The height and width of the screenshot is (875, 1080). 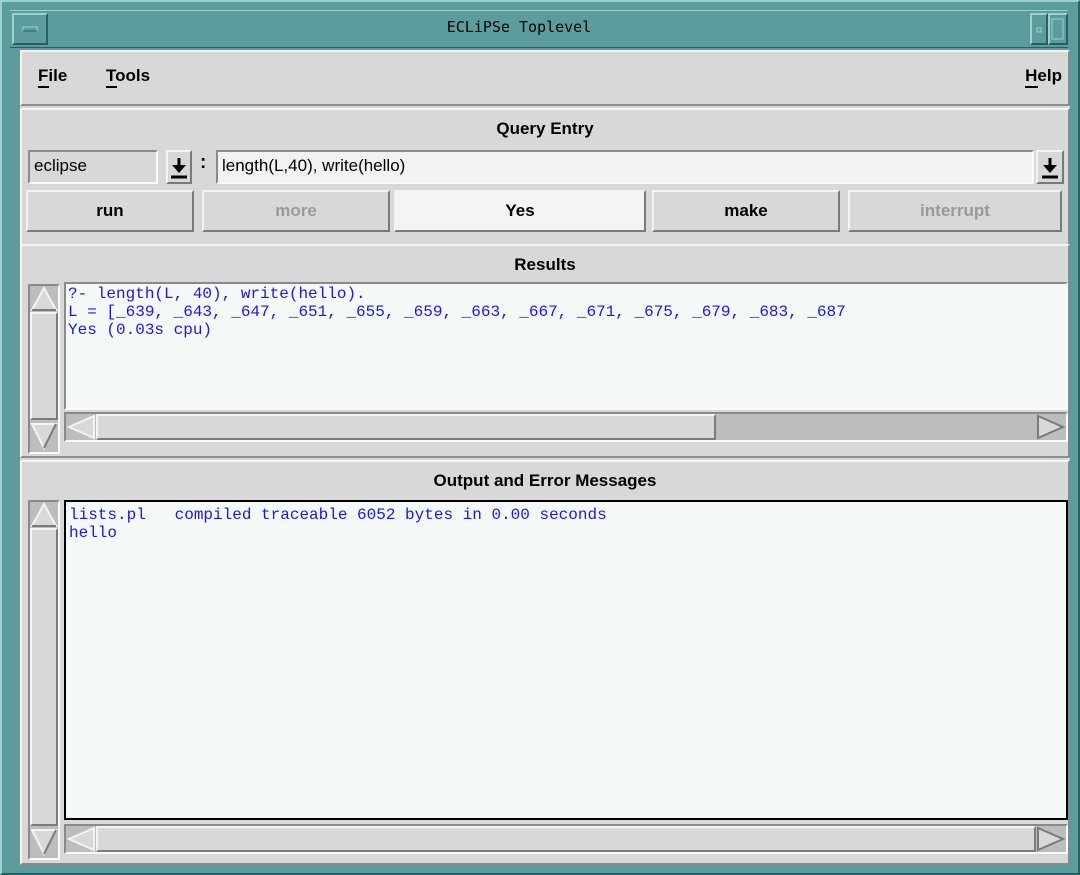 What do you see at coordinates (520, 211) in the screenshot?
I see `yes-button: Yes` at bounding box center [520, 211].